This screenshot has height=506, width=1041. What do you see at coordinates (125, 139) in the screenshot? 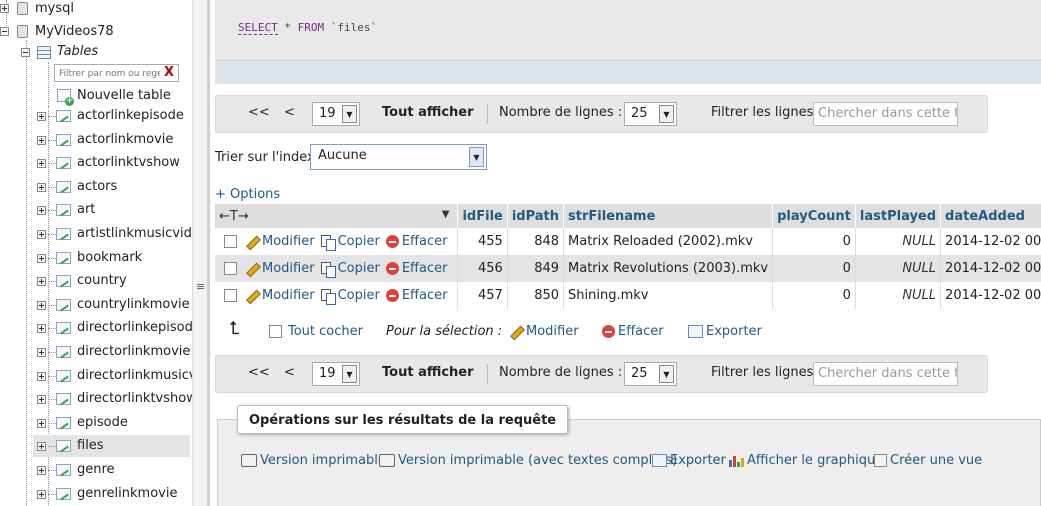
I see `sidebar-item-label: actorlinkmovie` at bounding box center [125, 139].